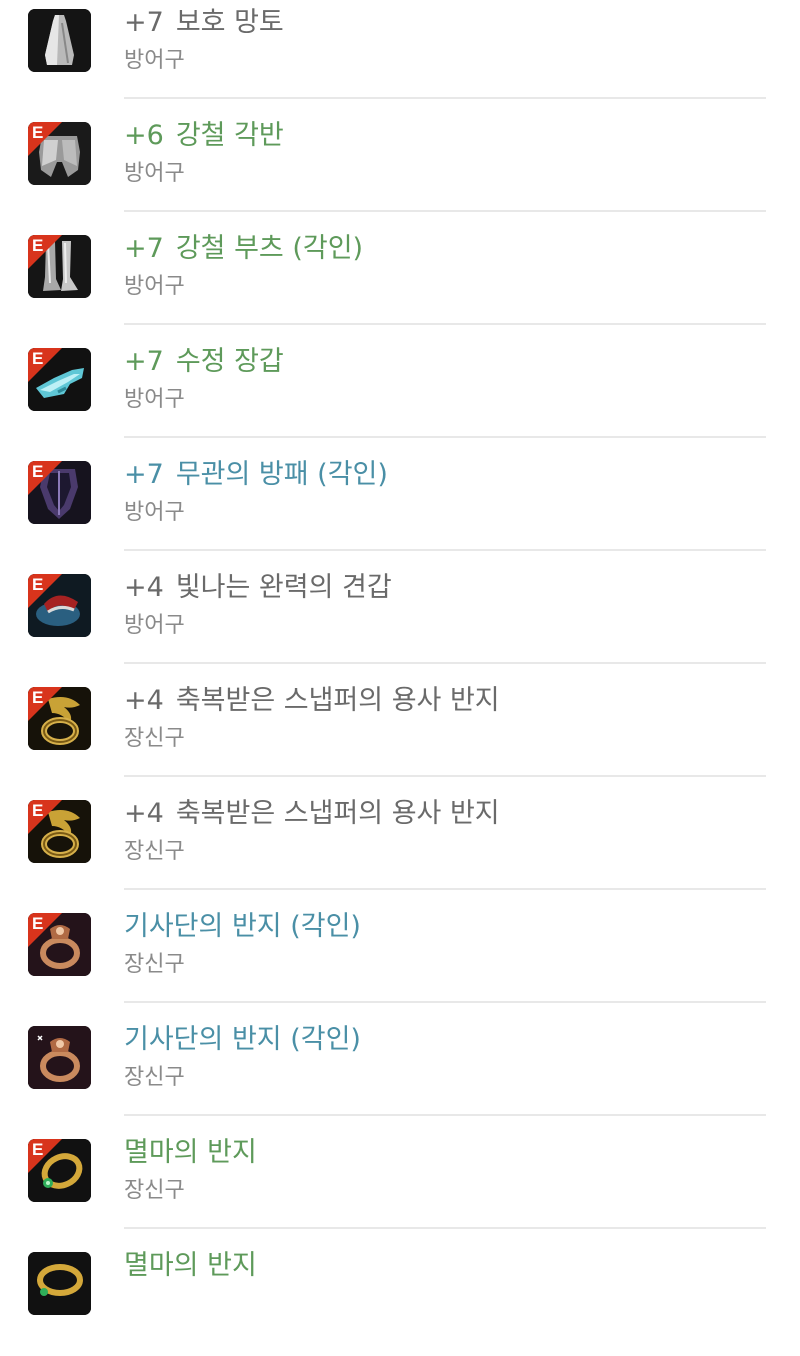  I want to click on item-name: 보호 망토, so click(229, 22).